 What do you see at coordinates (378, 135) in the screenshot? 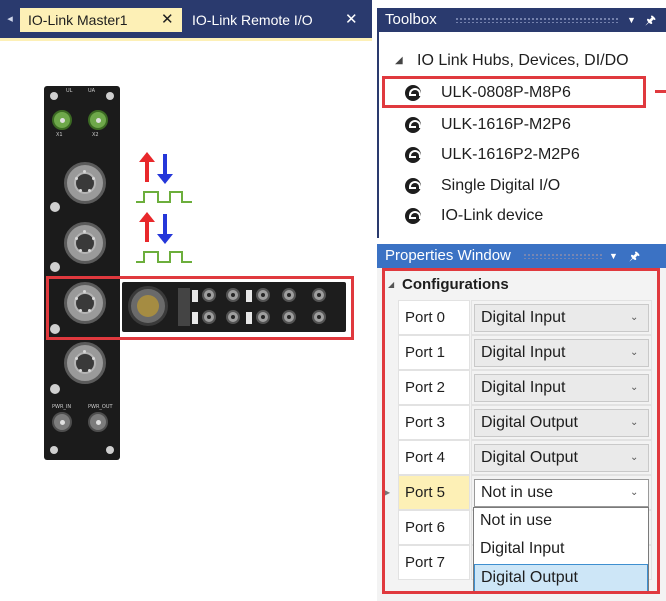
I see `toolbox-border` at bounding box center [378, 135].